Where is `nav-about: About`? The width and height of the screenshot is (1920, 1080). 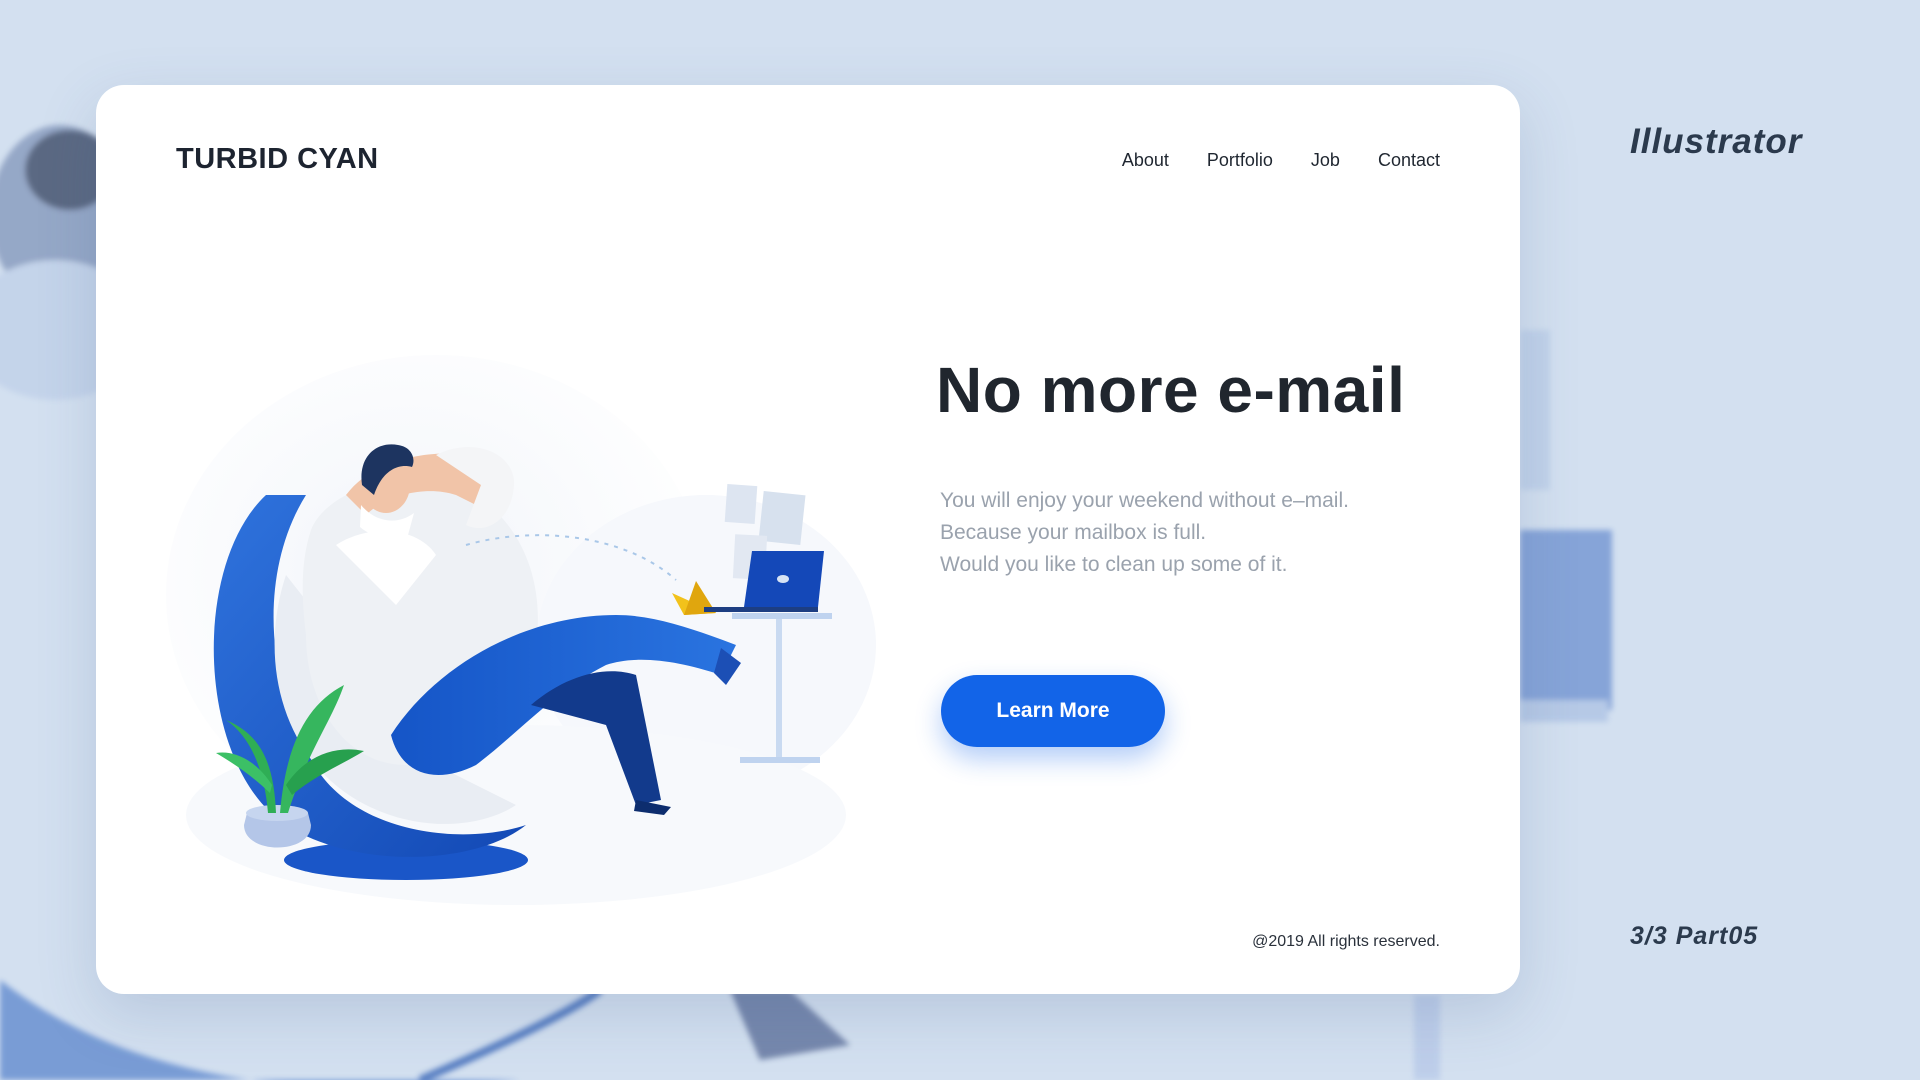
nav-about: About is located at coordinates (1145, 160).